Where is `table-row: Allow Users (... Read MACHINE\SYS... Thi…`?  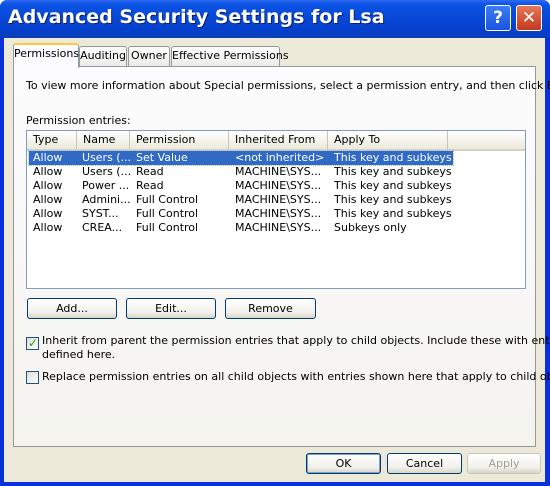
table-row: Allow Users (... Read MACHINE\SYS... Thi… is located at coordinates (276, 172).